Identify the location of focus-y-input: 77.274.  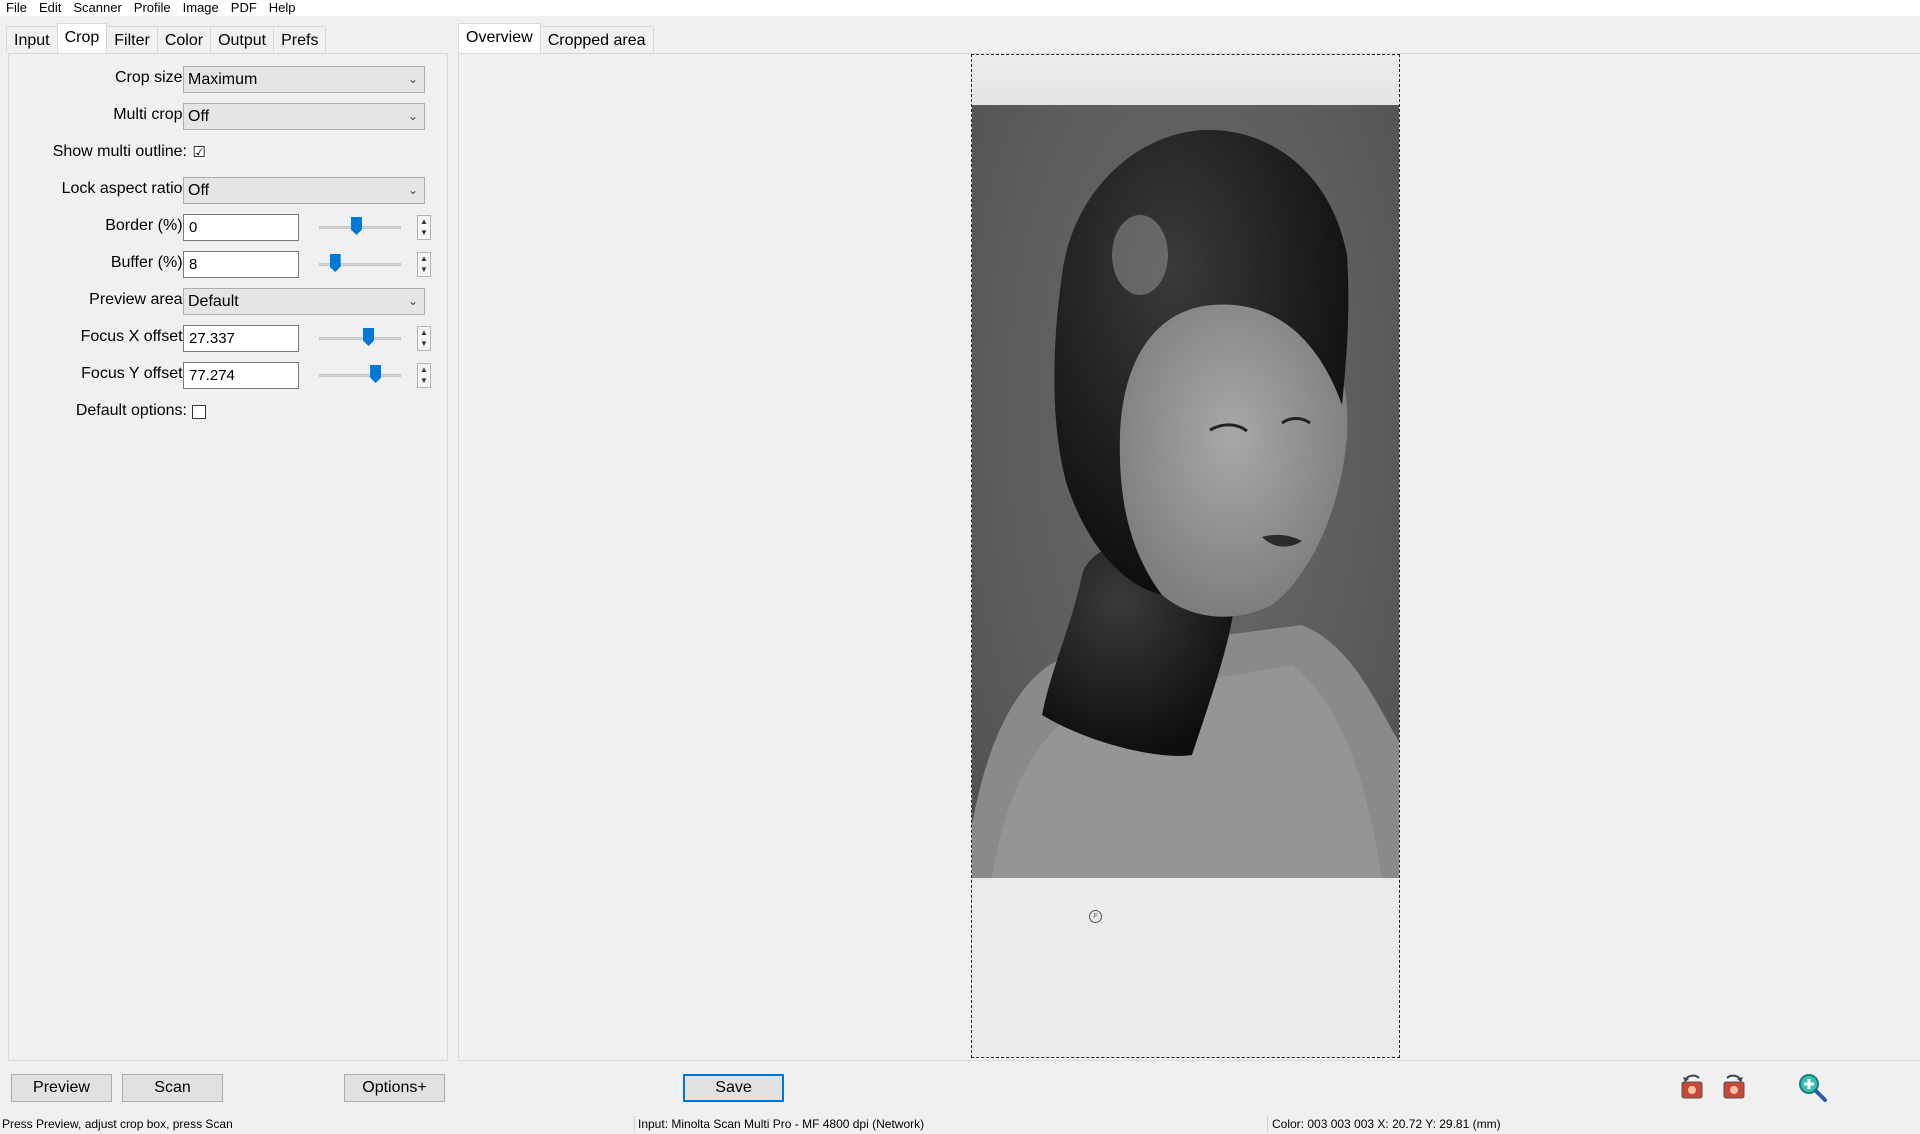
(241, 375).